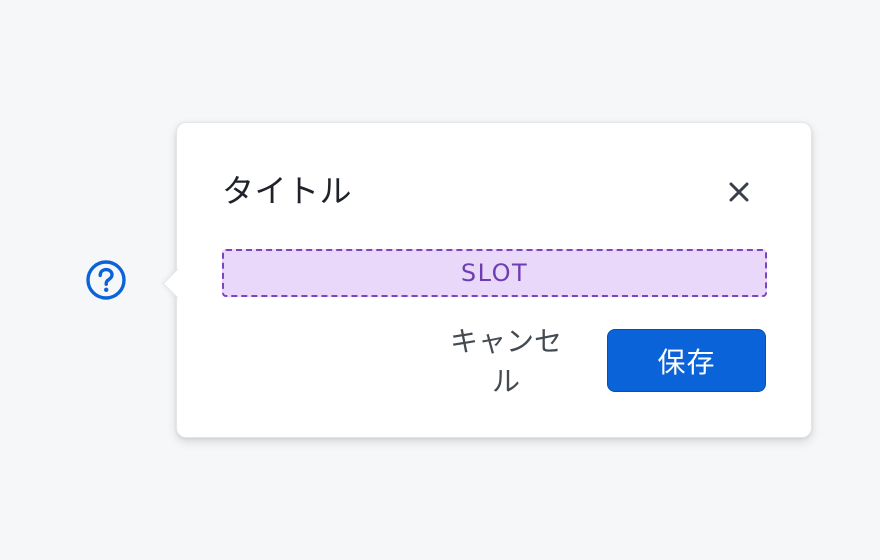  I want to click on close-icon, so click(739, 192).